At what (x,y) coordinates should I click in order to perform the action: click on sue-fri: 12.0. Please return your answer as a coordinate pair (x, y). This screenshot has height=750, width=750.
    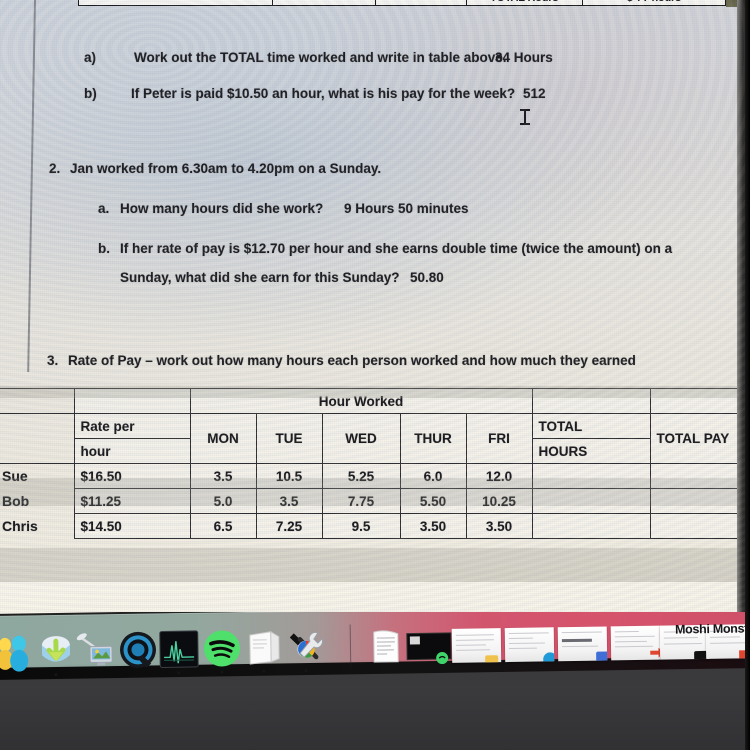
    Looking at the image, I should click on (499, 476).